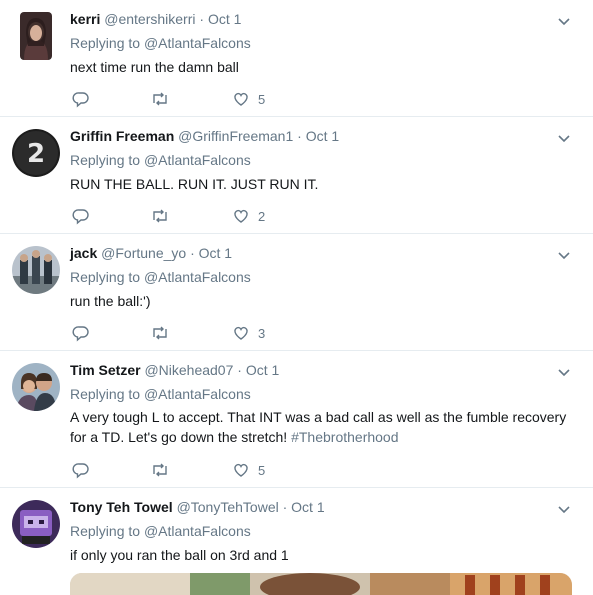 This screenshot has width=593, height=595. Describe the element at coordinates (179, 437) in the screenshot. I see `tweet-text-fragment: for a TD. Let's go down the stretch!` at that location.